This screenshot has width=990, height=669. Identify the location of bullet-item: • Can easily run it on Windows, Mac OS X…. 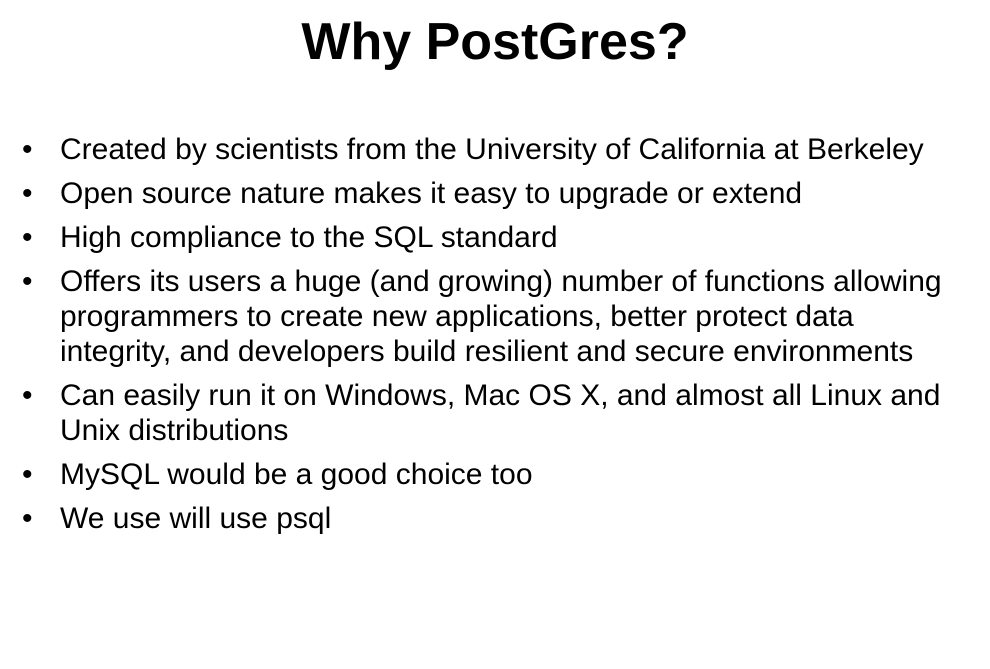
(495, 413).